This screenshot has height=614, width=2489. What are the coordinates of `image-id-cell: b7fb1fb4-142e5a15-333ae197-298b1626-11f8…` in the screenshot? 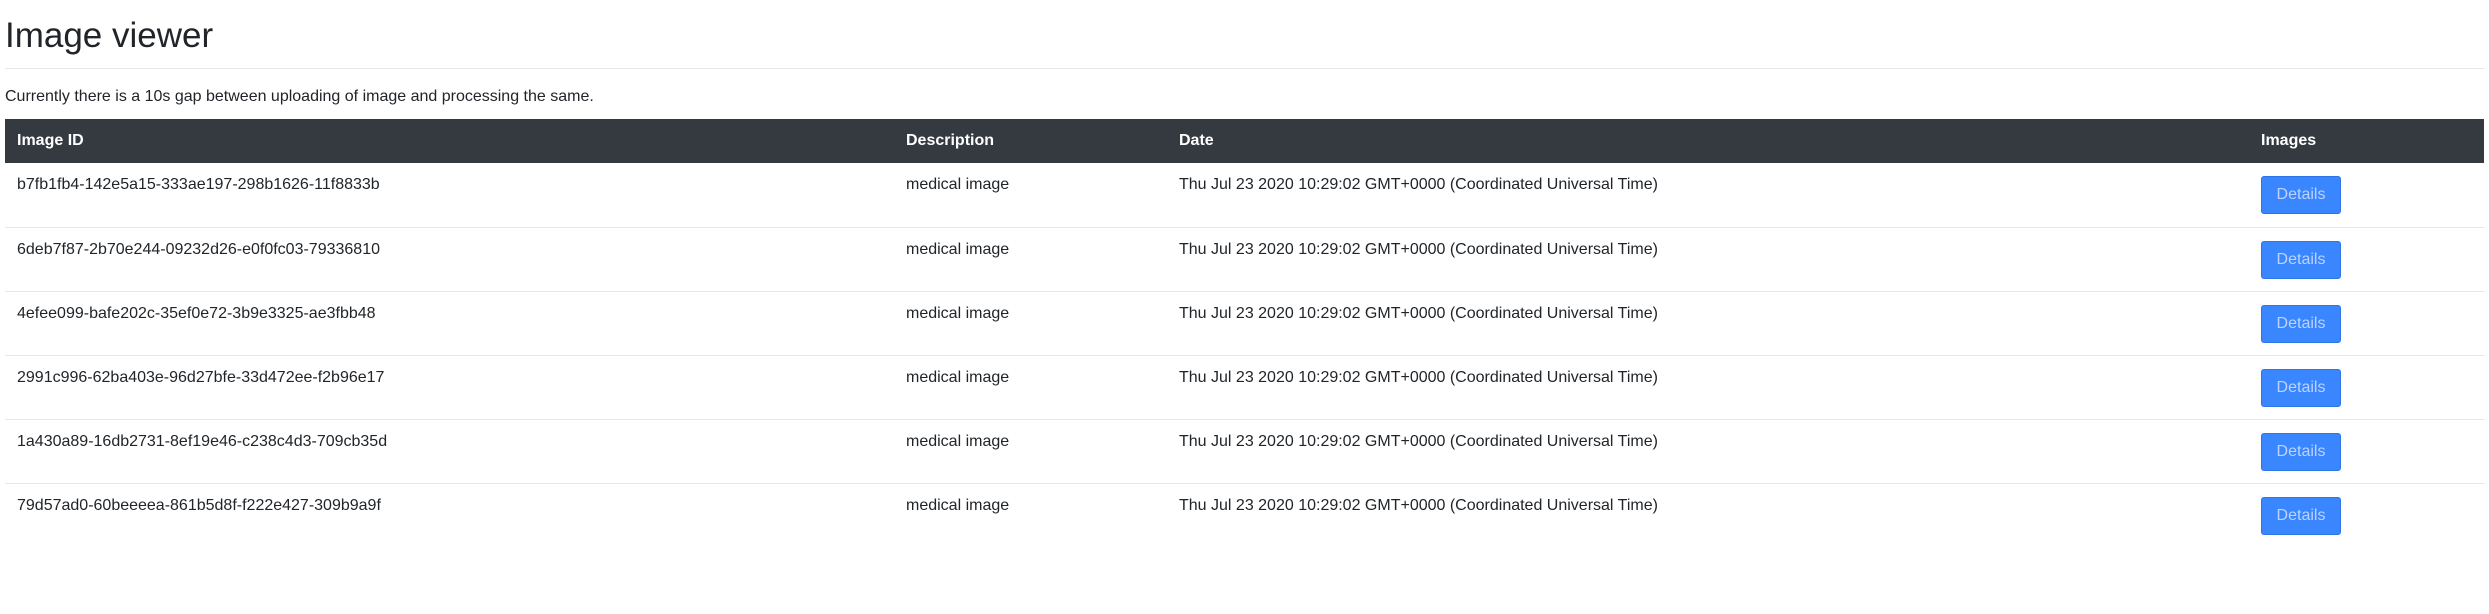 It's located at (198, 184).